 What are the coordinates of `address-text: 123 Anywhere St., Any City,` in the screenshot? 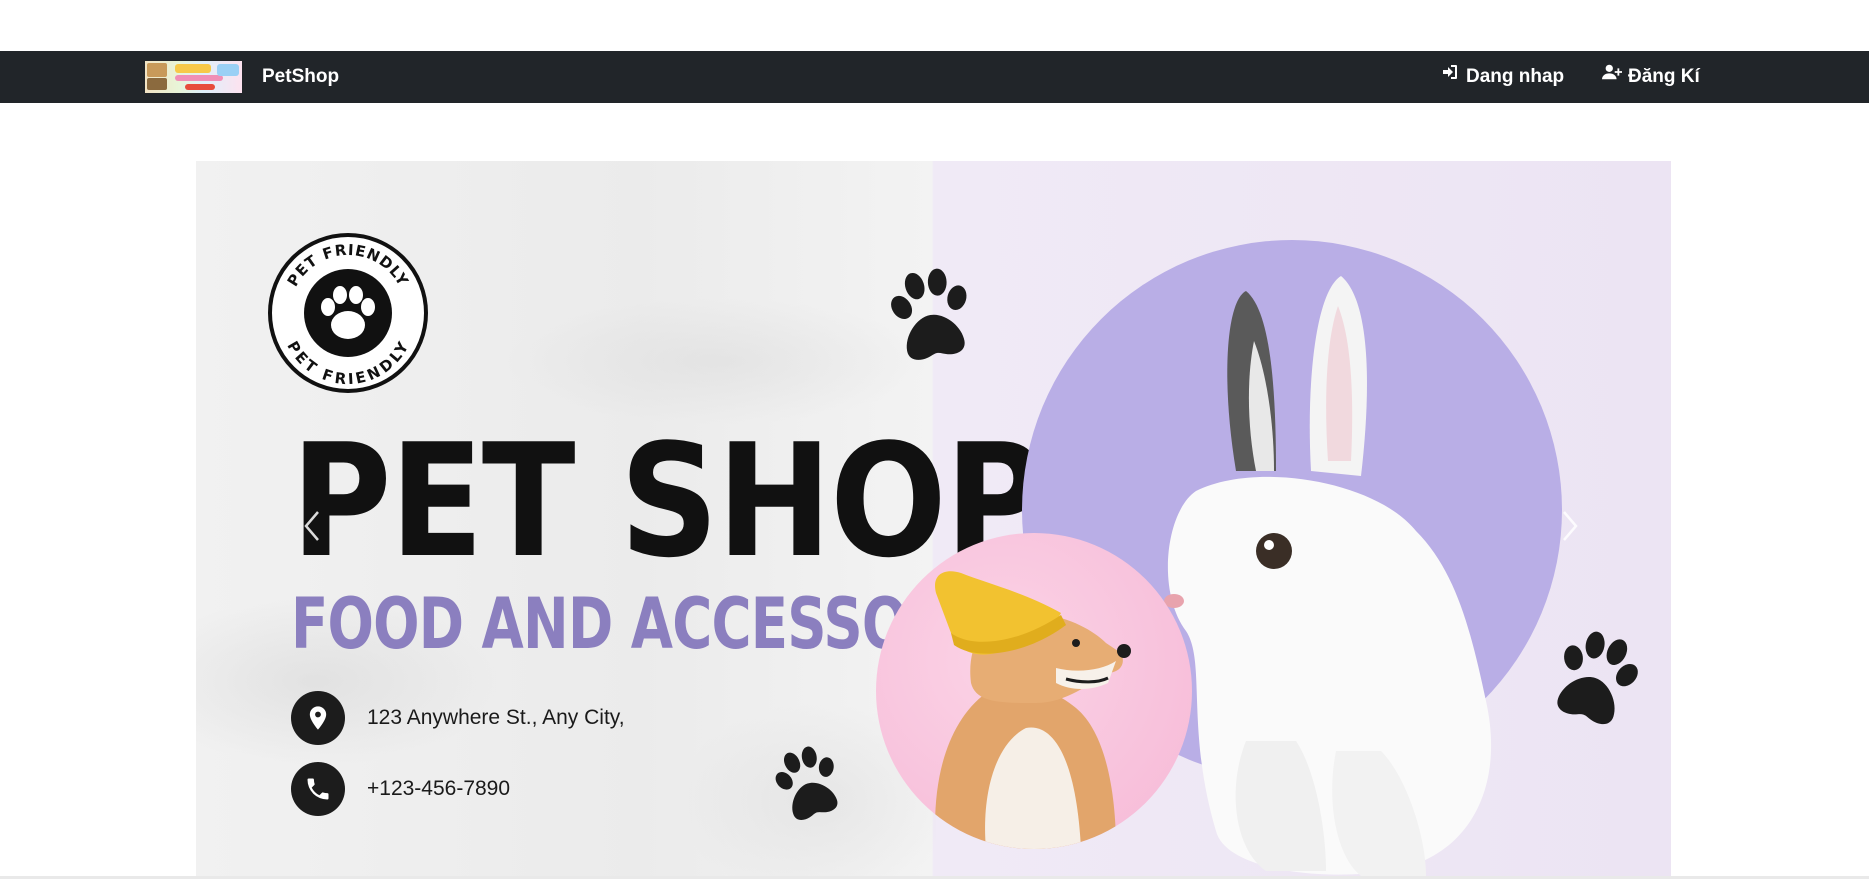 It's located at (496, 717).